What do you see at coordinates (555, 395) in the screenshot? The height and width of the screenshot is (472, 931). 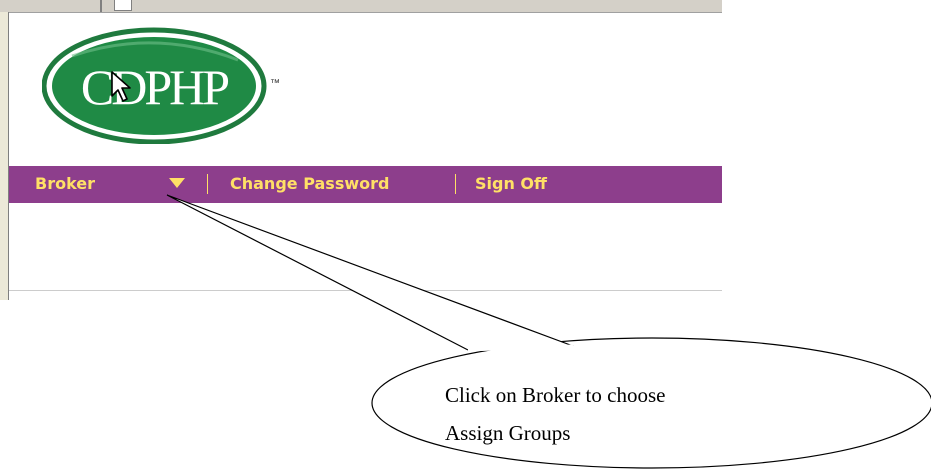 I see `callout-line-1: Click on Broker to choose` at bounding box center [555, 395].